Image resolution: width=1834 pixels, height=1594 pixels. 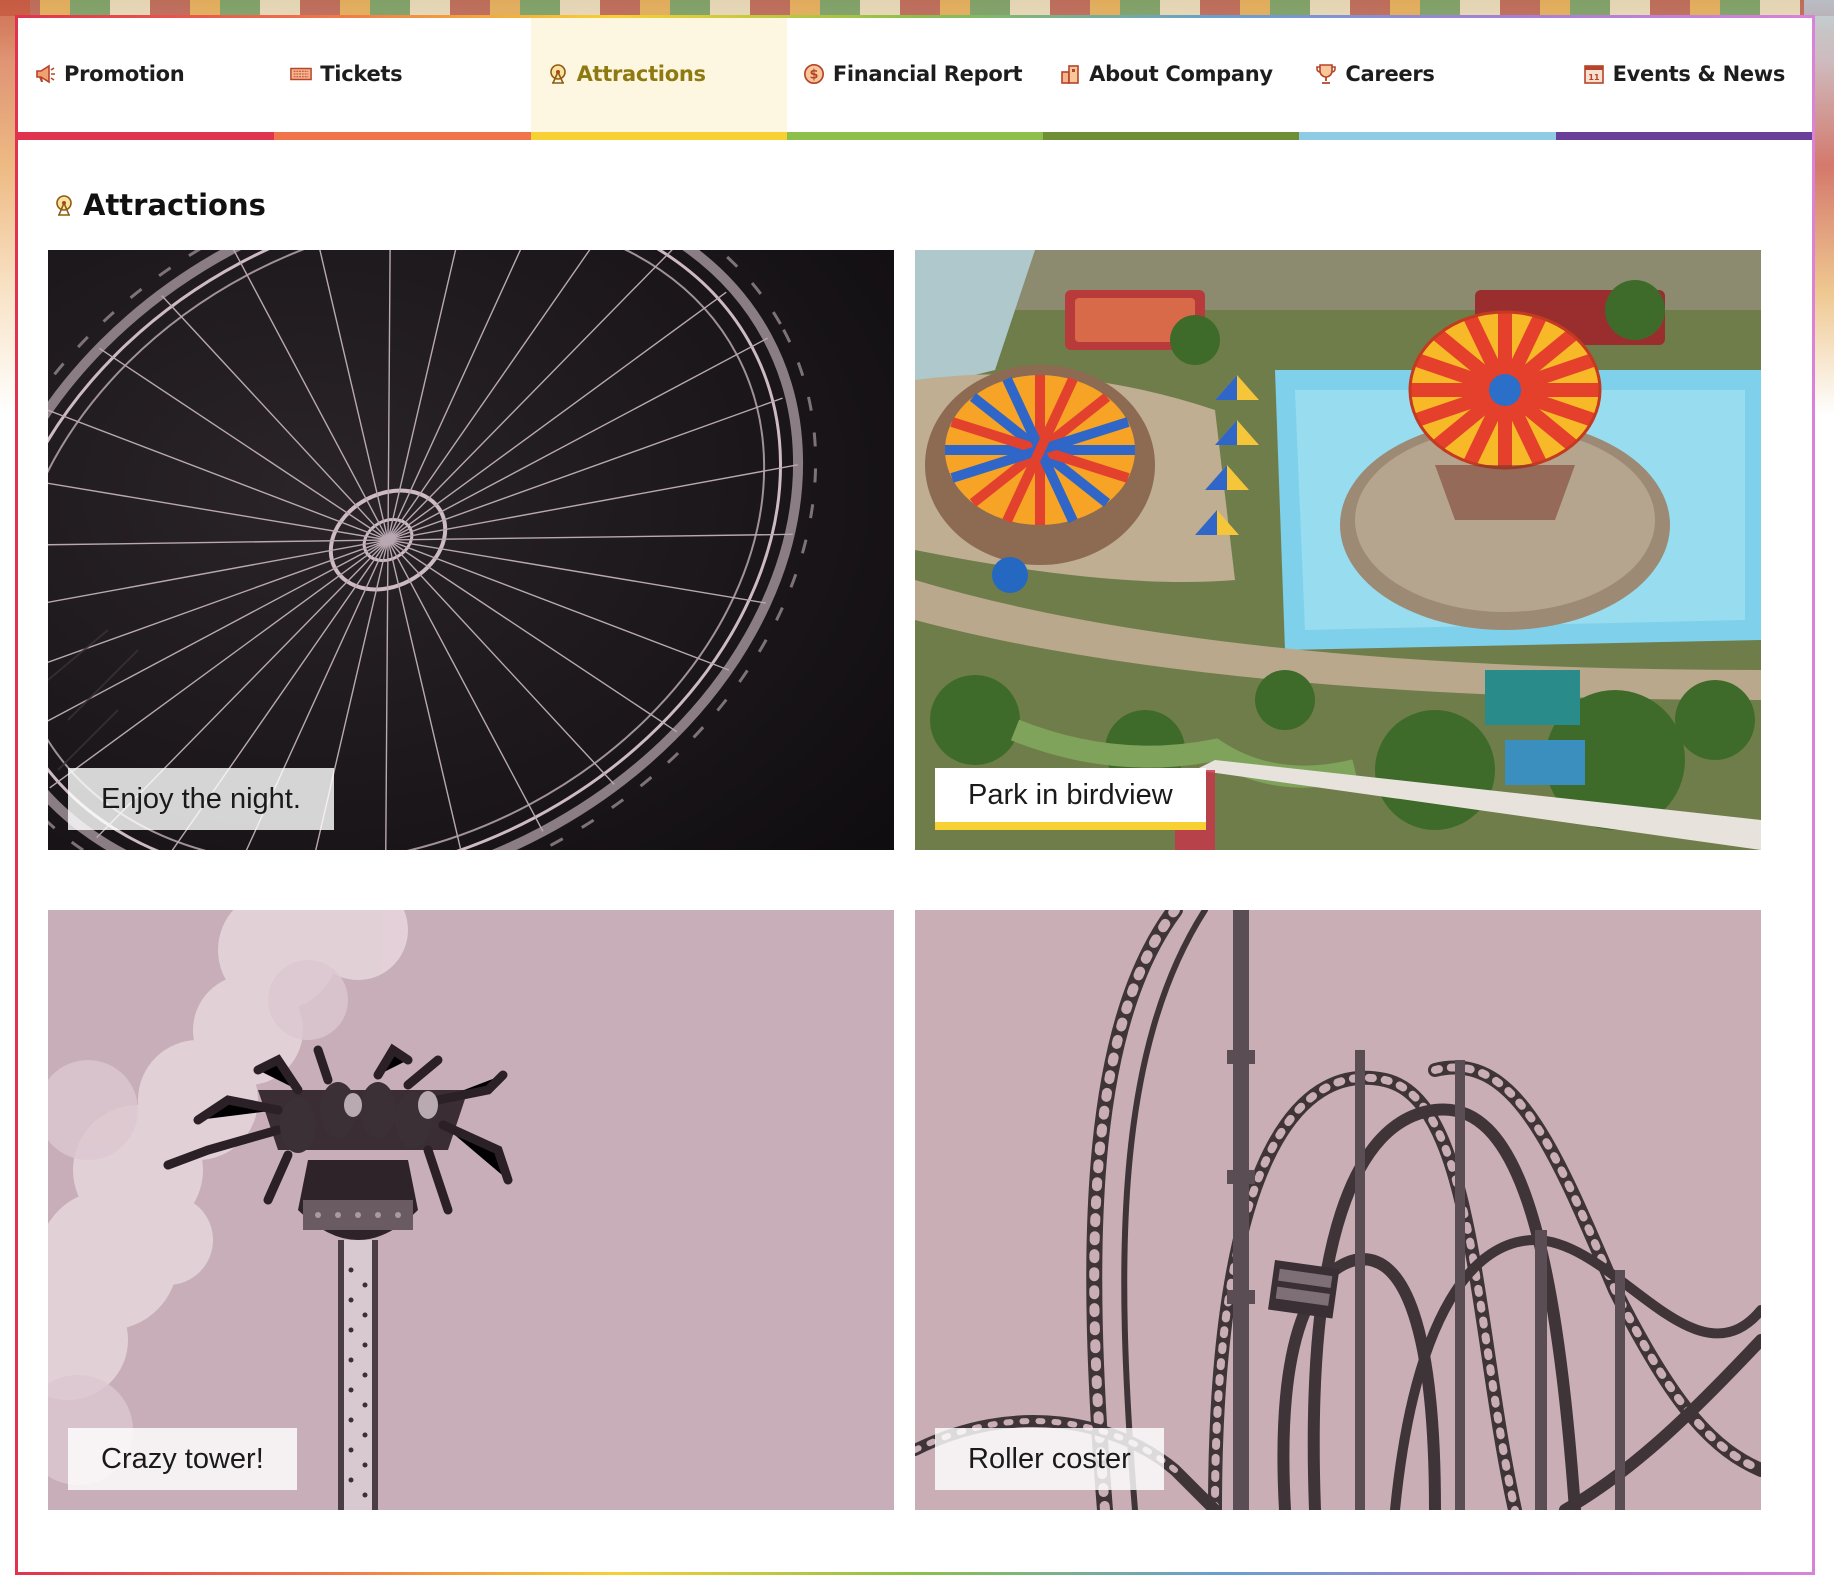 I want to click on nav-label: Attractions, so click(x=641, y=74).